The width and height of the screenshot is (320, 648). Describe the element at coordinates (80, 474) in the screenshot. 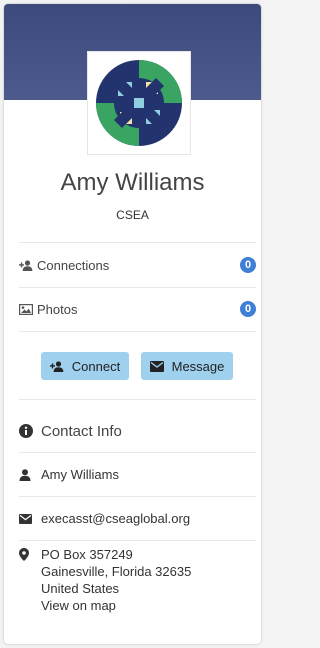

I see `contact-name: Amy Williams` at that location.